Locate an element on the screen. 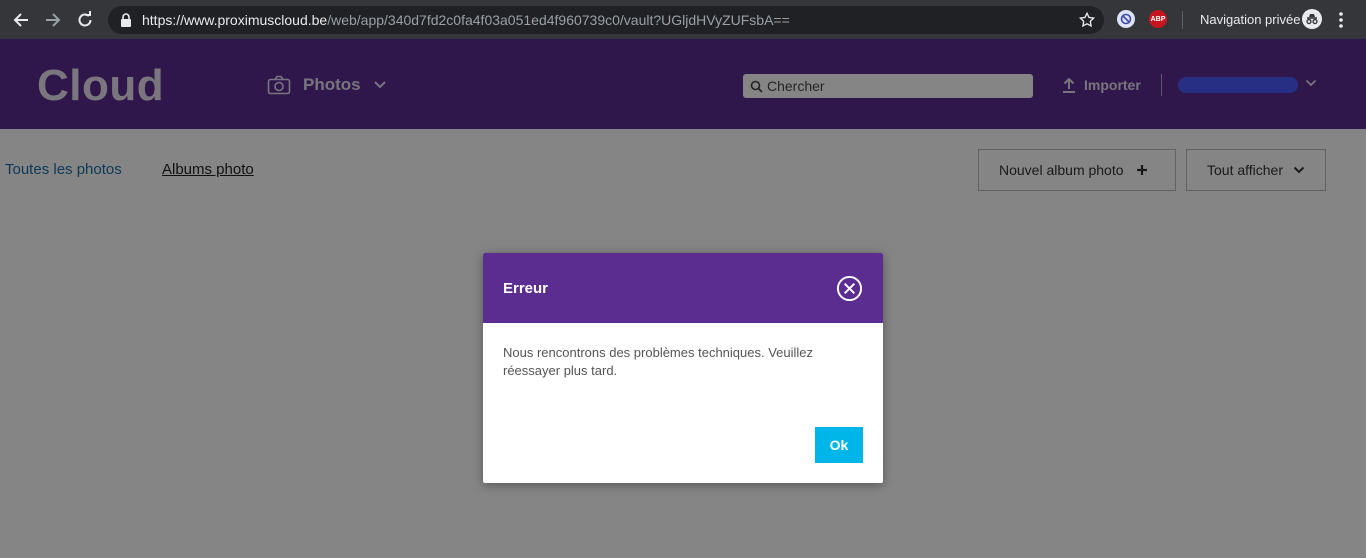  adblock-label: ABP is located at coordinates (1158, 19).